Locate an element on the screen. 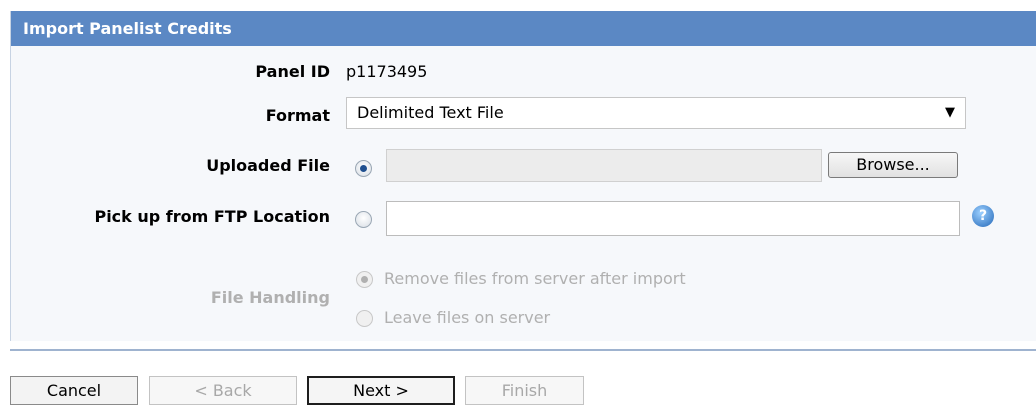  dialog-title: Import Panelist Credits is located at coordinates (523, 28).